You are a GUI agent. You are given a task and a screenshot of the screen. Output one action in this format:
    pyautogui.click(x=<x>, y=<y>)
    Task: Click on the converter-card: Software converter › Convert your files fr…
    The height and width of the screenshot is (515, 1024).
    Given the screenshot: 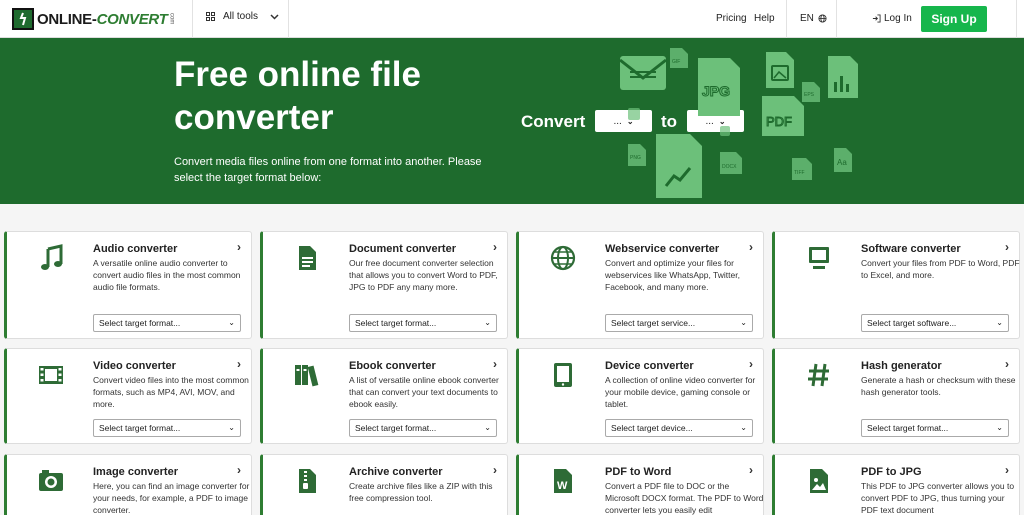 What is the action you would take?
    pyautogui.click(x=896, y=285)
    